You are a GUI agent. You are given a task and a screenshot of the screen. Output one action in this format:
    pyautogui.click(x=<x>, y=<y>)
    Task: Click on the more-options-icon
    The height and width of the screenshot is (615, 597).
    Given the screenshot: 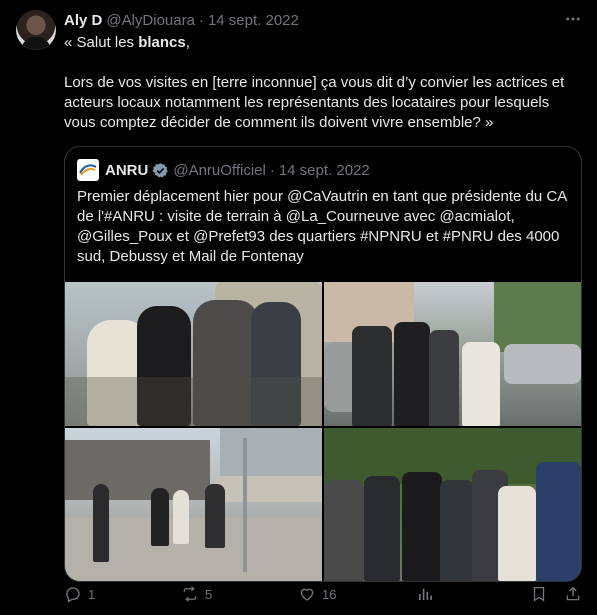 What is the action you would take?
    pyautogui.click(x=573, y=19)
    